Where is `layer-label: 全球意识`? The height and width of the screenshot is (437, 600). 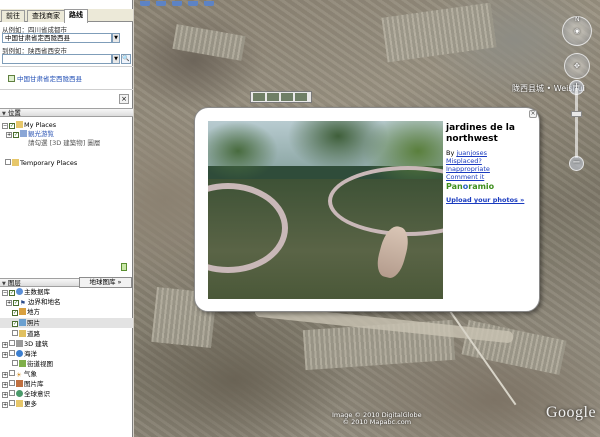
layer-label: 全球意识 is located at coordinates (37, 394).